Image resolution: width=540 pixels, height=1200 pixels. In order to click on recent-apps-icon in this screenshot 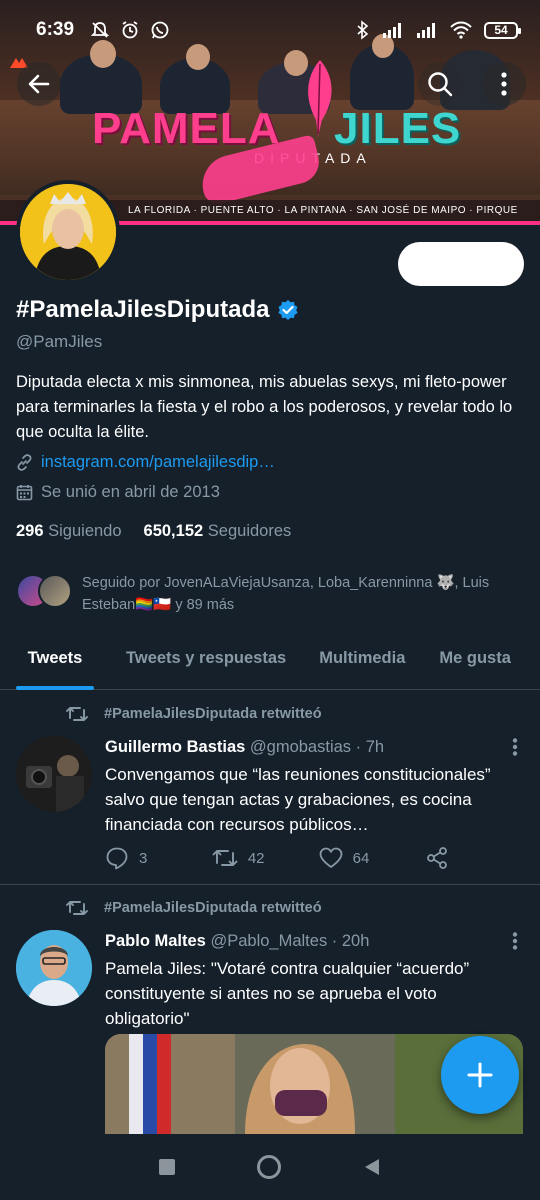, I will do `click(167, 1167)`.